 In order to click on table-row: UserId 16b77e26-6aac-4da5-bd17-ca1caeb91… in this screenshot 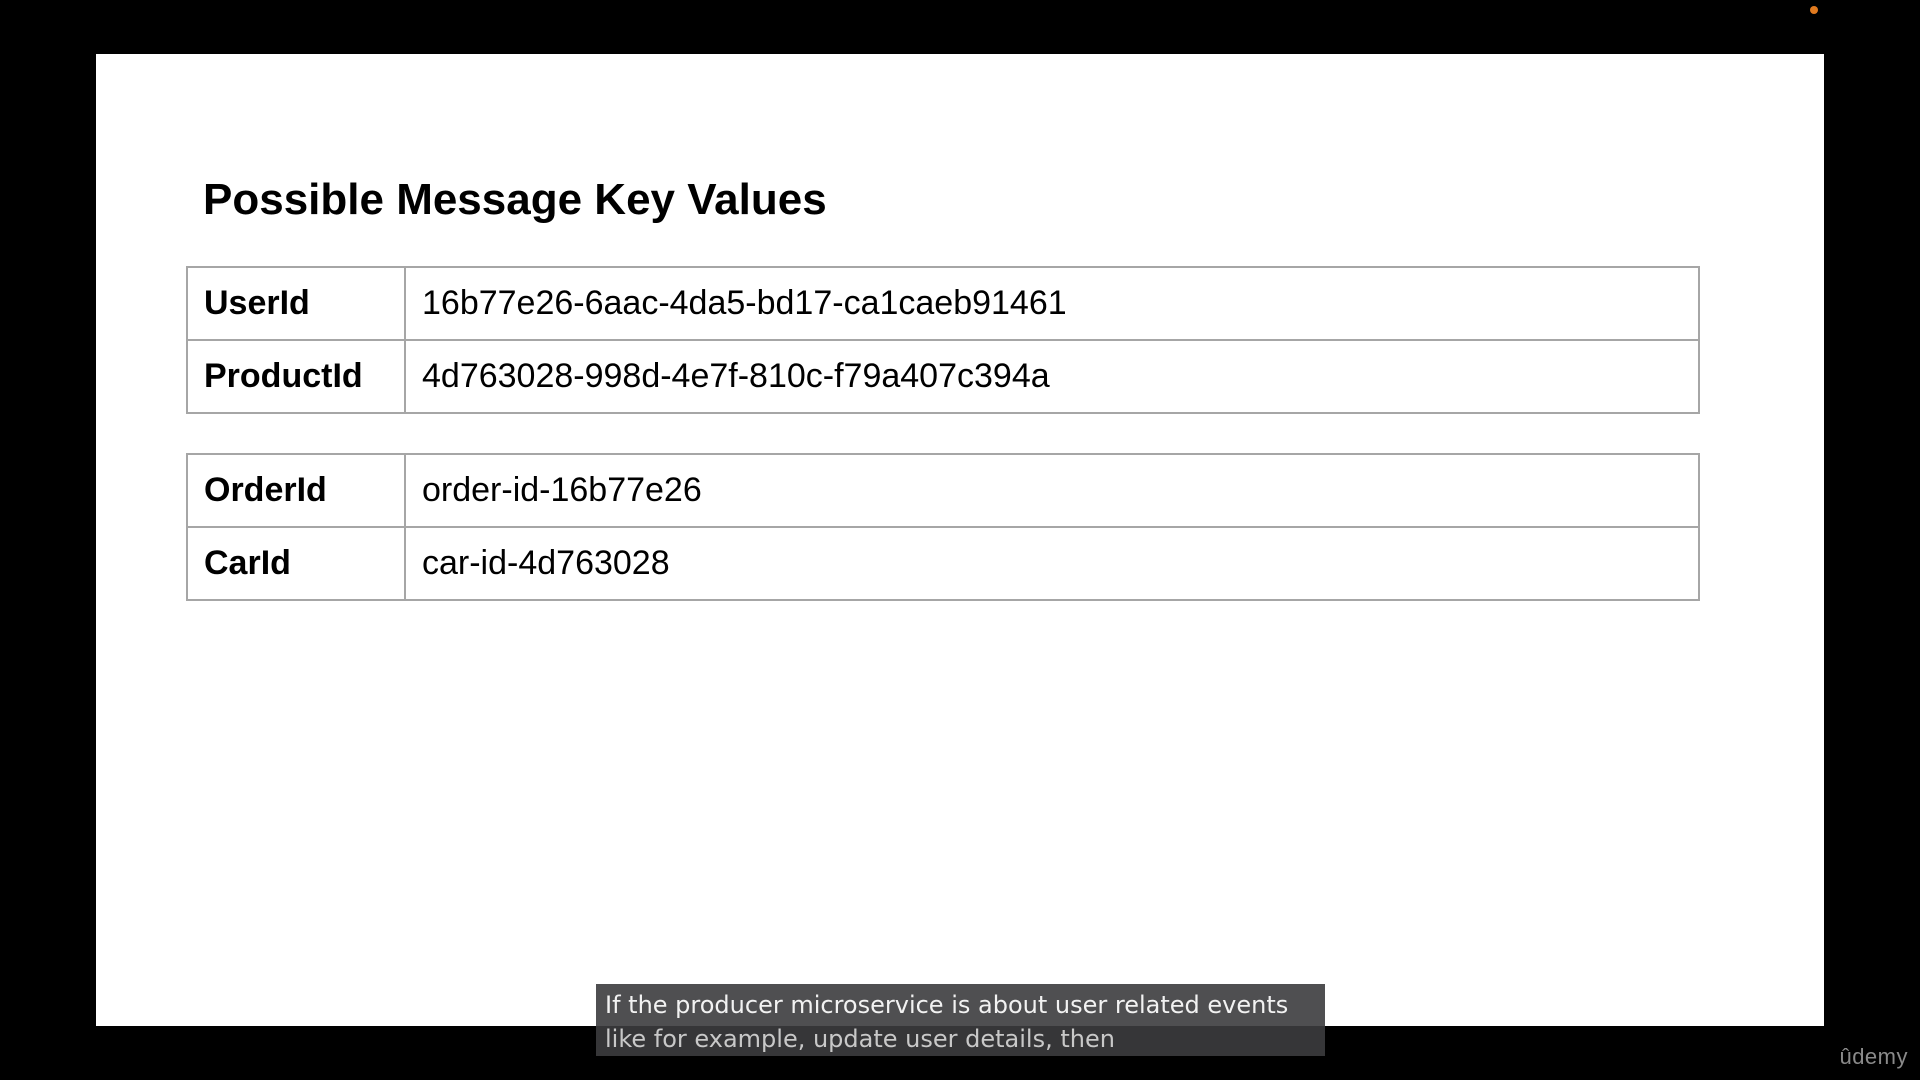, I will do `click(943, 303)`.